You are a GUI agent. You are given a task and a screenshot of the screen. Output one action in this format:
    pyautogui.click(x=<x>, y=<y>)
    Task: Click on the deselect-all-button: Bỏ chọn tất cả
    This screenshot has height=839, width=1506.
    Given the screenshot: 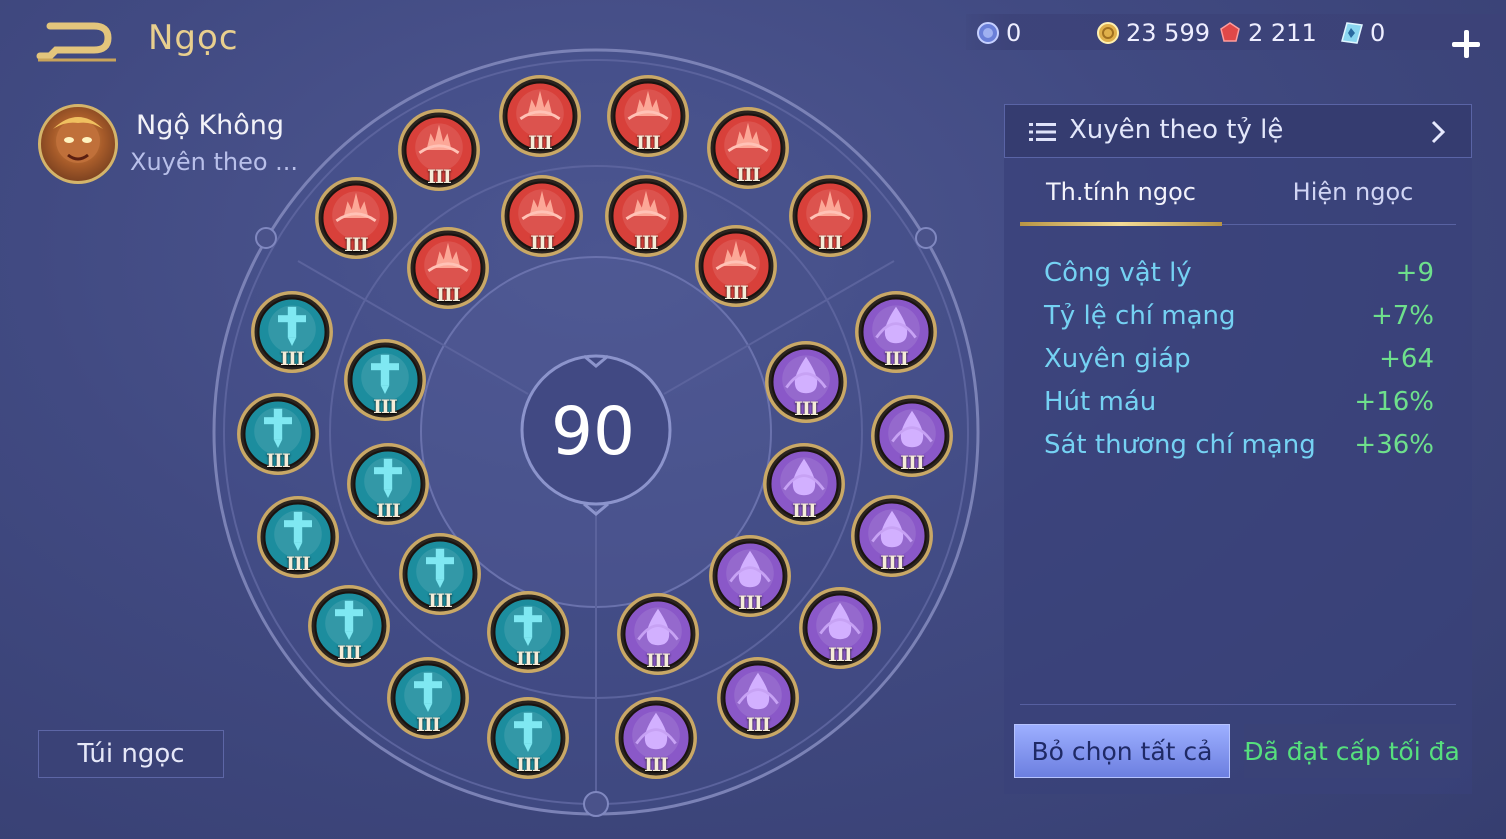 What is the action you would take?
    pyautogui.click(x=1122, y=751)
    